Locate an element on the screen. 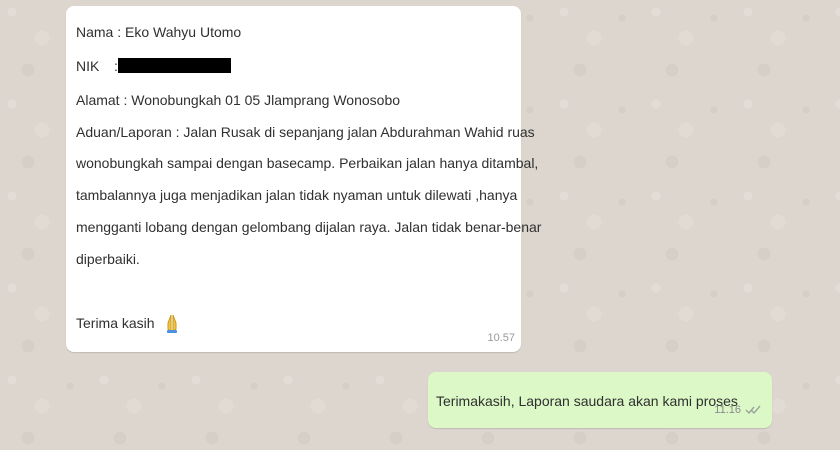 This screenshot has width=840, height=450. outgoing-message-time: 11.16 is located at coordinates (727, 410).